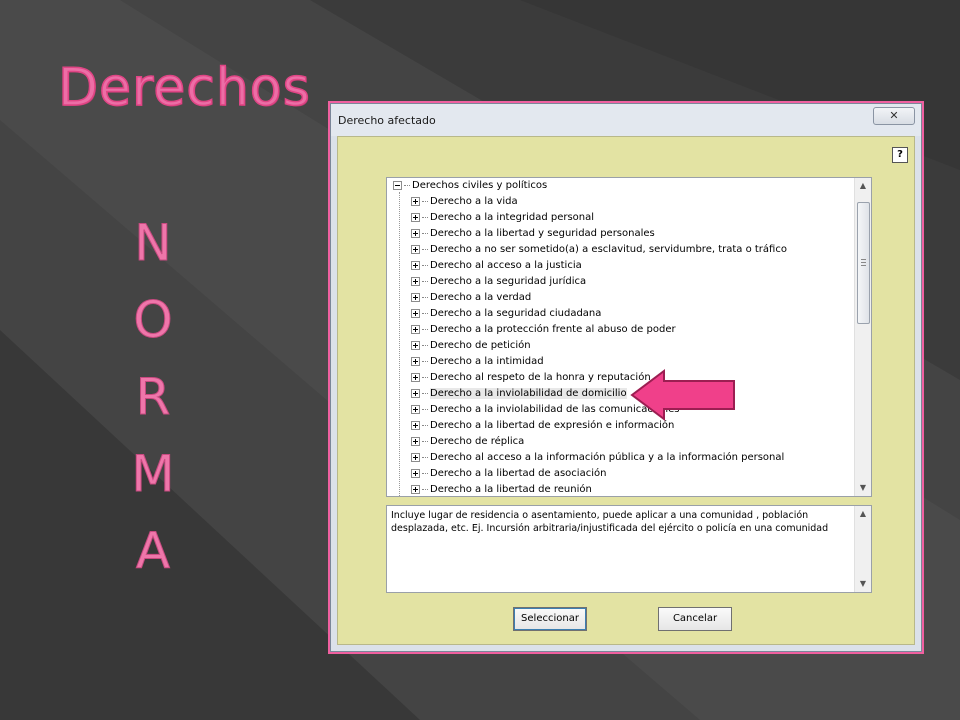  I want to click on norma-letter: M, so click(153, 474).